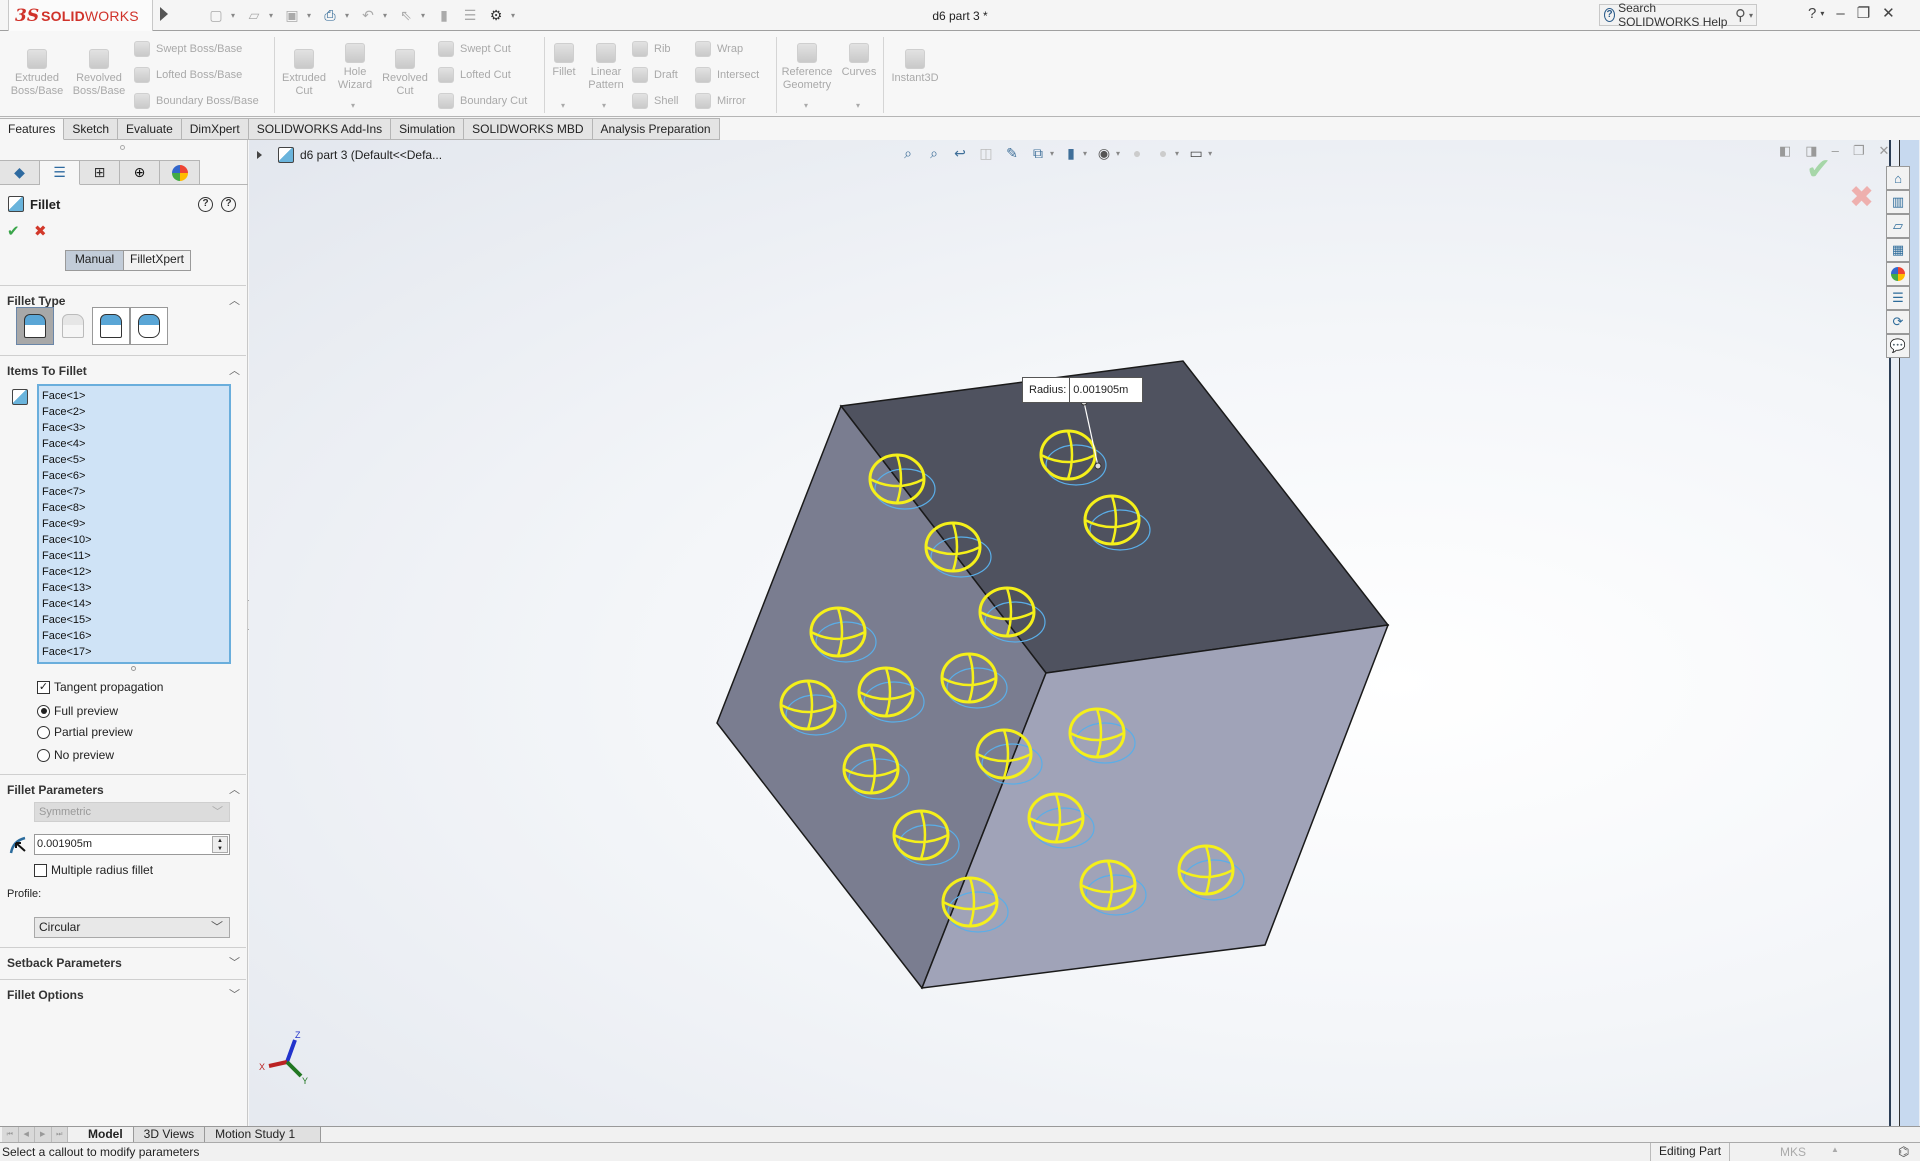 The height and width of the screenshot is (1161, 1920). What do you see at coordinates (157, 260) in the screenshot?
I see `filletxpert-mode-button: FilletXpert` at bounding box center [157, 260].